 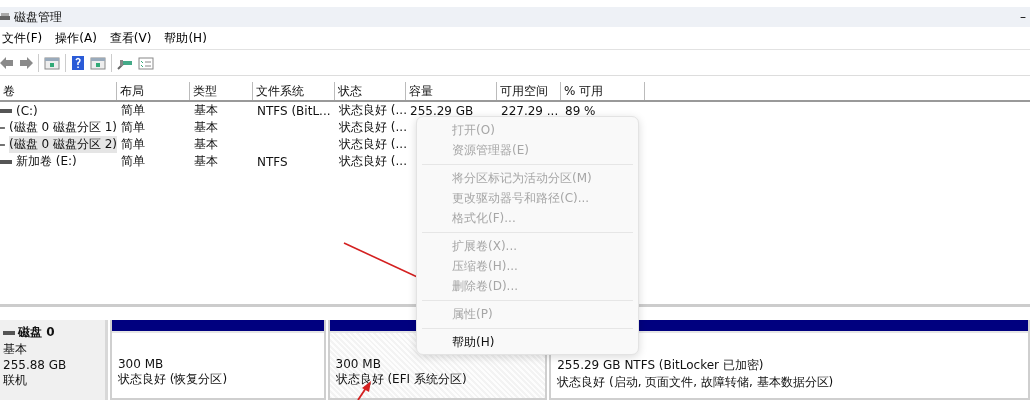 What do you see at coordinates (62, 127) in the screenshot?
I see `table-cell: (磁盘 0 磁盘分区 1)` at bounding box center [62, 127].